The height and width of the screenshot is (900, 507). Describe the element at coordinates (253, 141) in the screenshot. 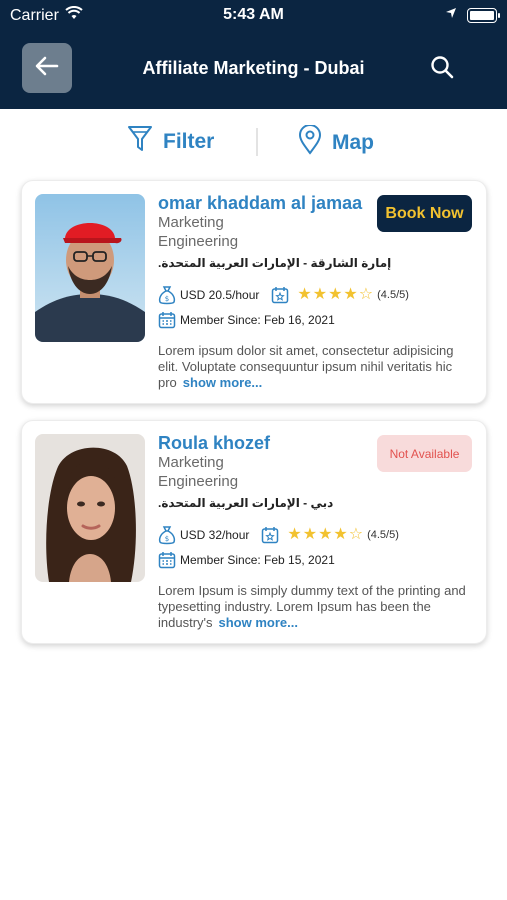

I see `filter-map-bar: Filter Map` at that location.